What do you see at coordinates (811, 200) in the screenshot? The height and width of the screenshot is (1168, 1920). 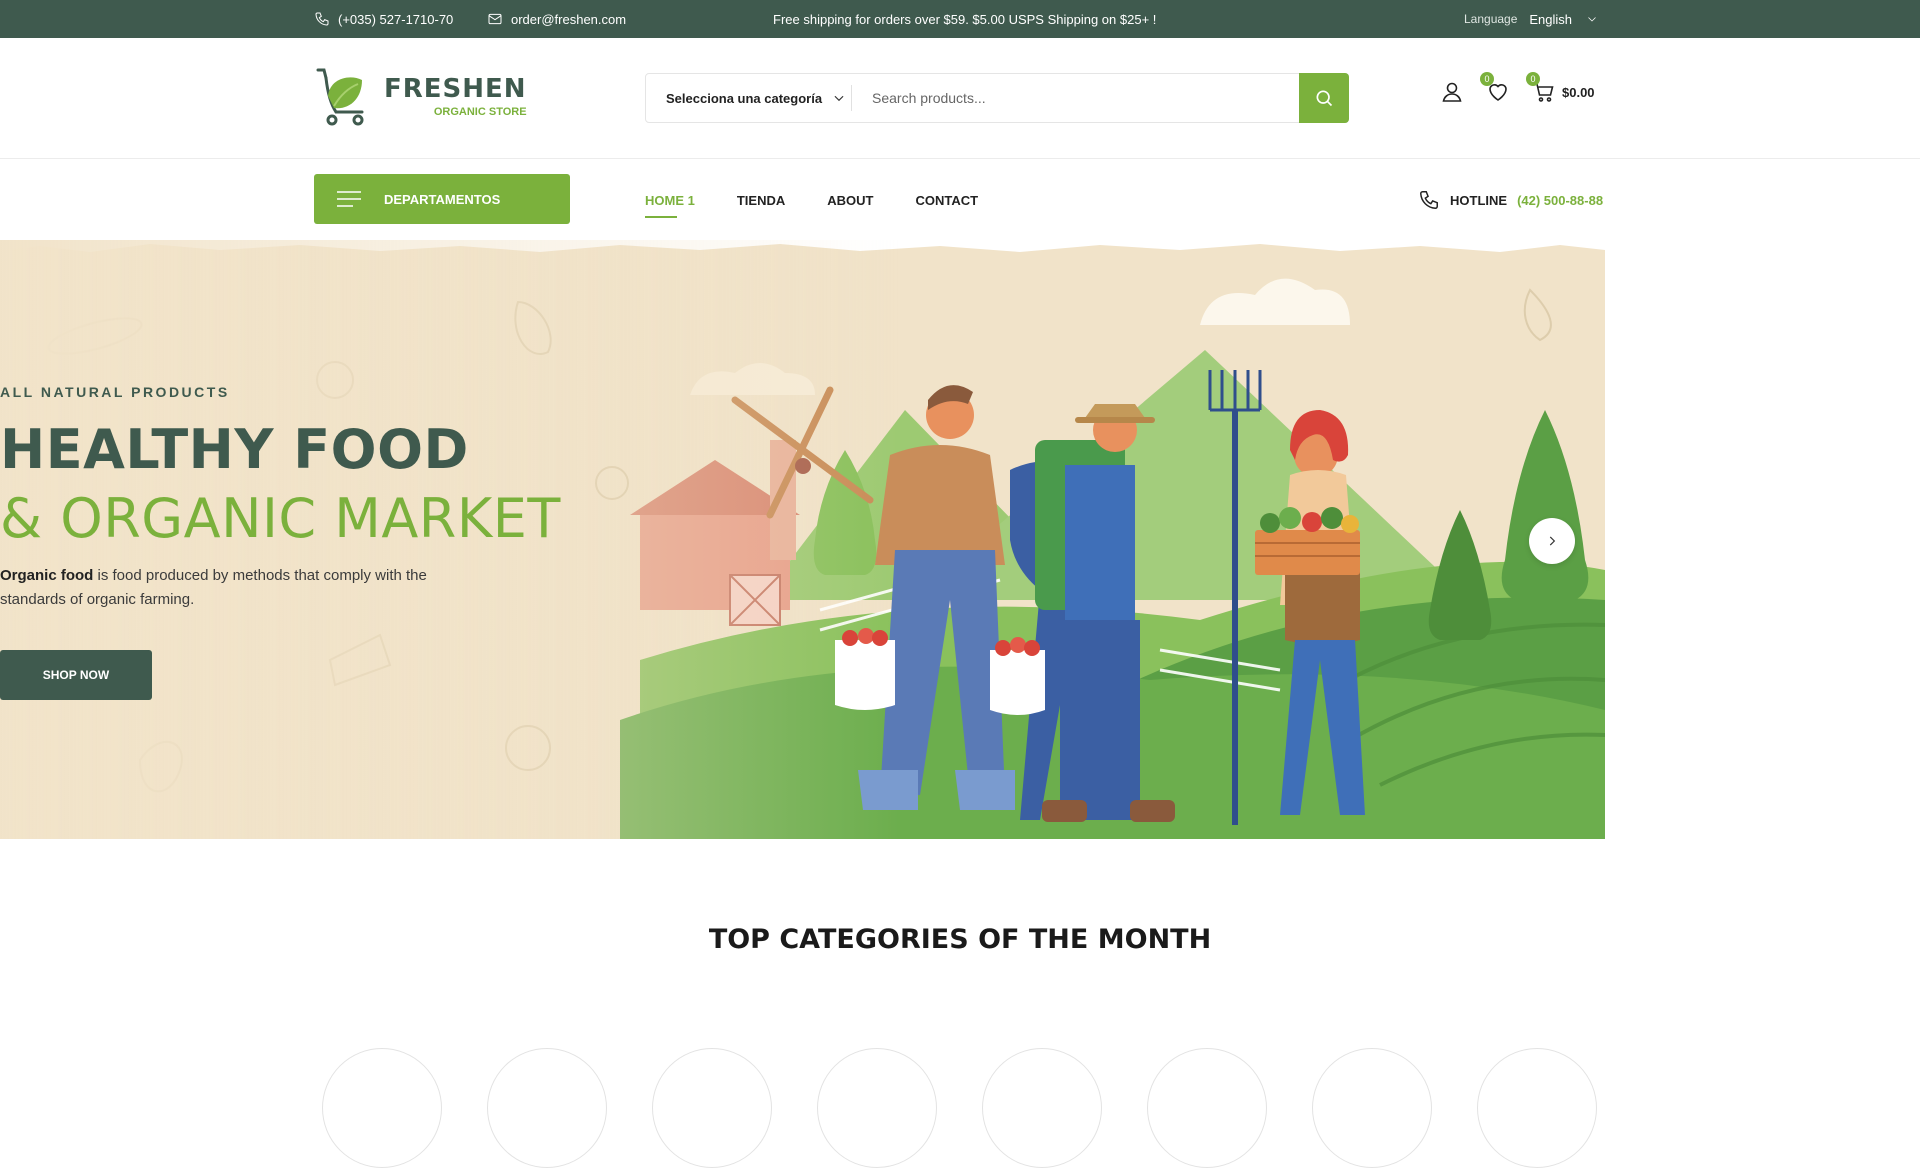 I see `nav-menu: HOME 1 TIENDA ABOUT CONTACT` at bounding box center [811, 200].